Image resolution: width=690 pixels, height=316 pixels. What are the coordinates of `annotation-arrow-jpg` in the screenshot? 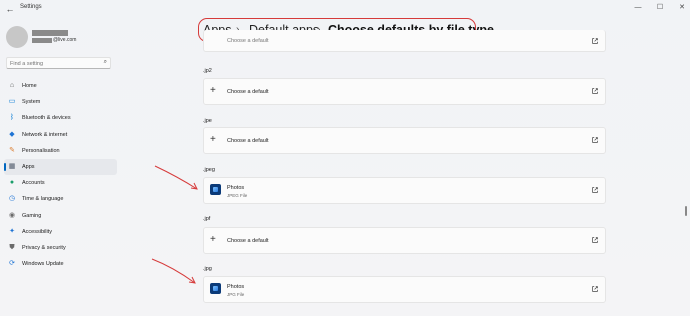 It's located at (173, 271).